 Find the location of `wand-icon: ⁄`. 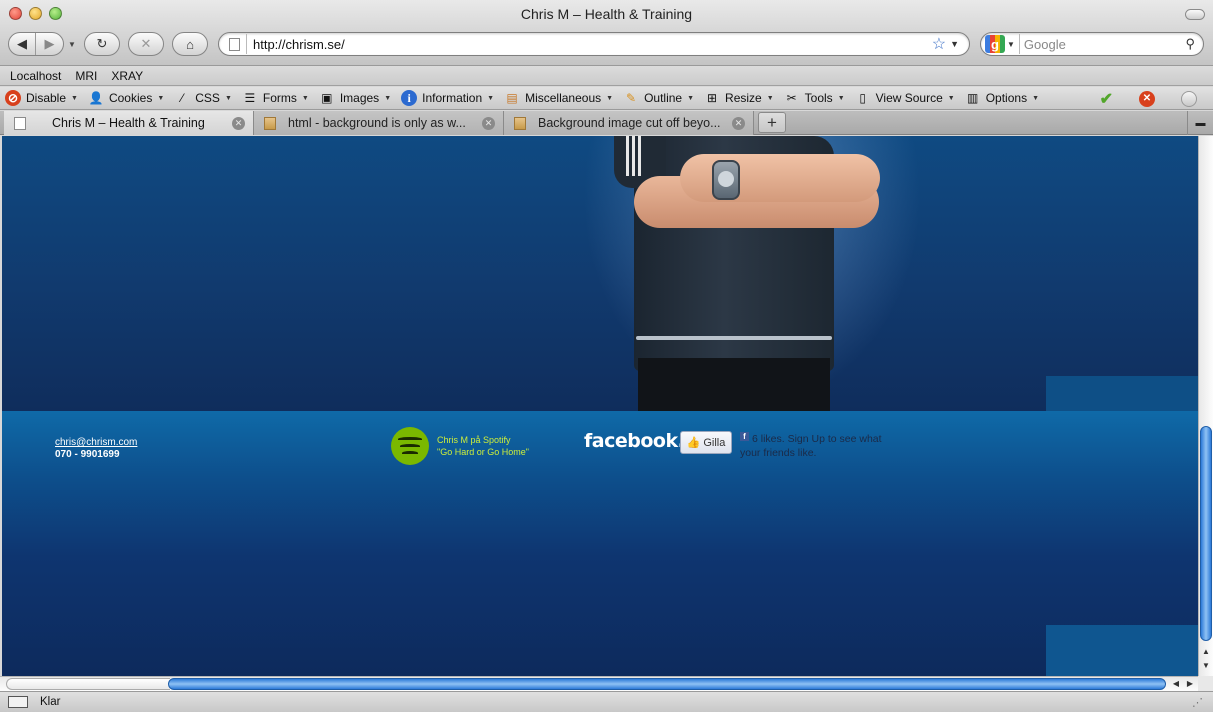

wand-icon: ⁄ is located at coordinates (182, 98).